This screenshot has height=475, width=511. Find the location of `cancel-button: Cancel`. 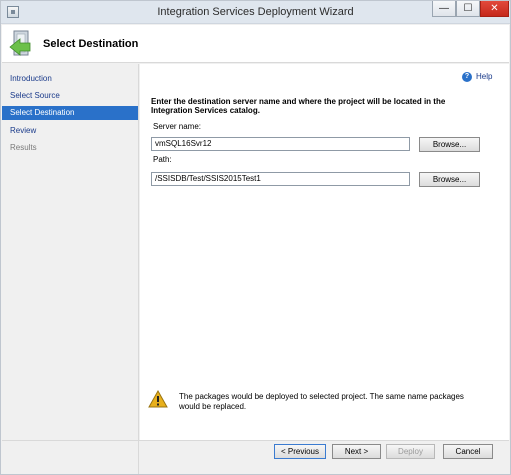

cancel-button: Cancel is located at coordinates (468, 451).